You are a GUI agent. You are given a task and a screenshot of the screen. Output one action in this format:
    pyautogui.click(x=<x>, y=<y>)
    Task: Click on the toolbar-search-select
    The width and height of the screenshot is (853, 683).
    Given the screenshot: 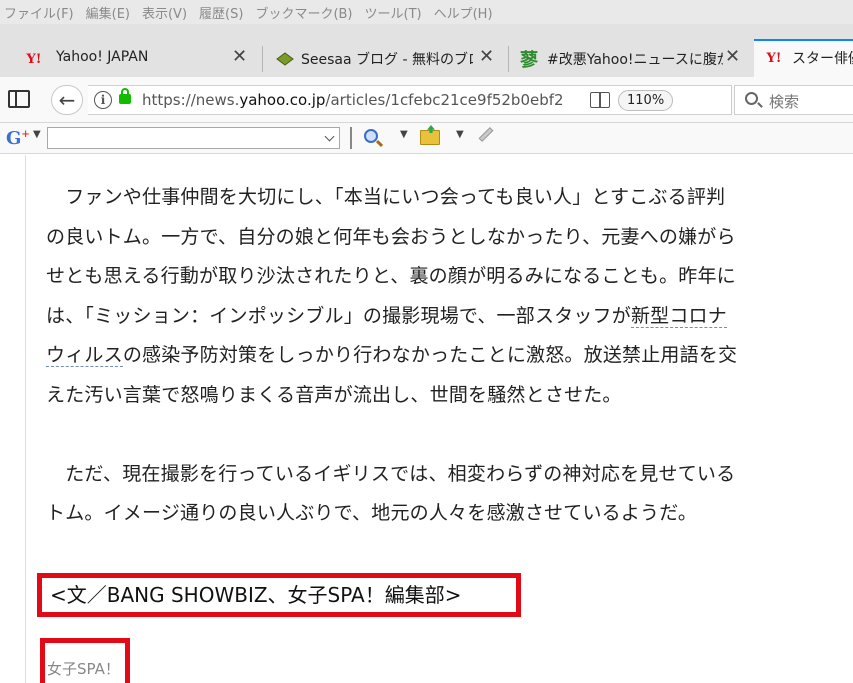 What is the action you would take?
    pyautogui.click(x=193, y=138)
    